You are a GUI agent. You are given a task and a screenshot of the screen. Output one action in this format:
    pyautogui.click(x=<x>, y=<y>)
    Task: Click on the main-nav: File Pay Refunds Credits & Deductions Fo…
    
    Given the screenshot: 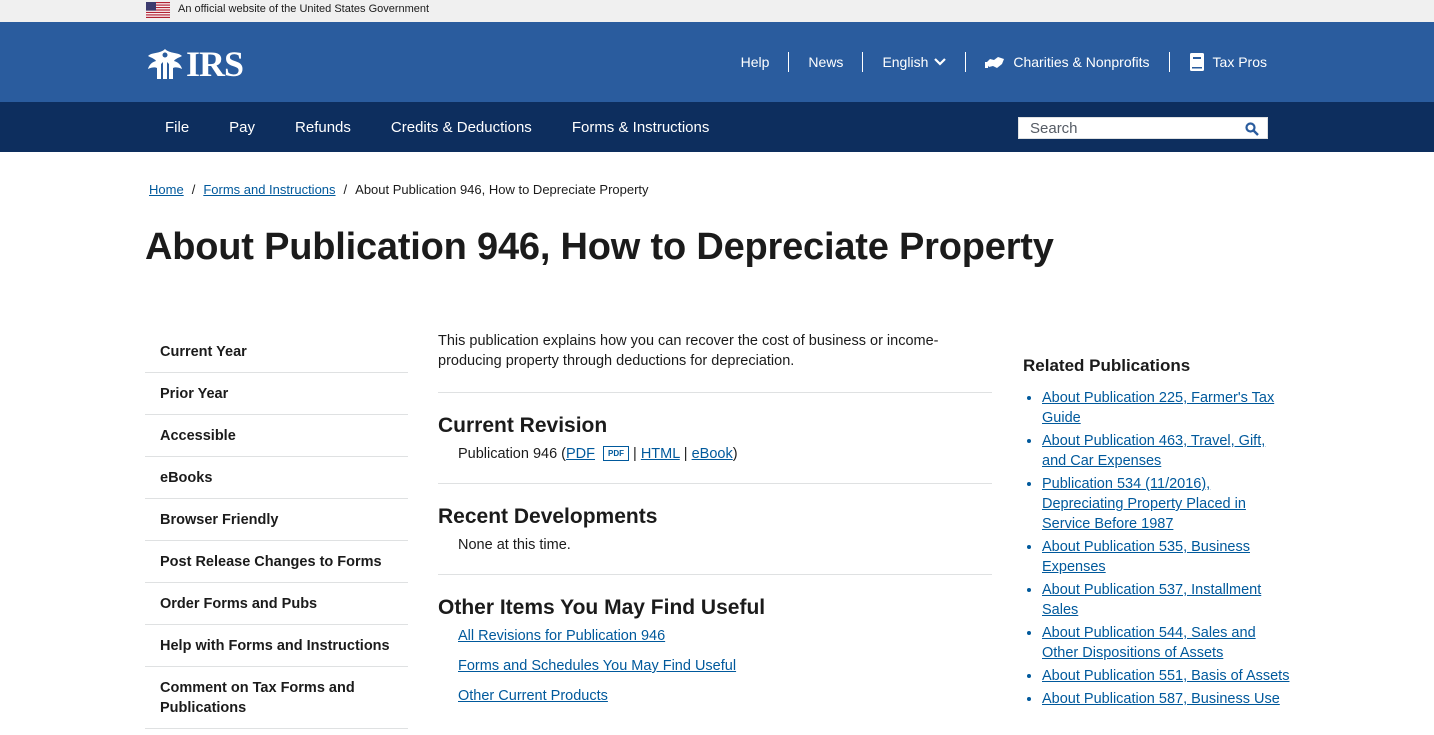 What is the action you would take?
    pyautogui.click(x=717, y=127)
    